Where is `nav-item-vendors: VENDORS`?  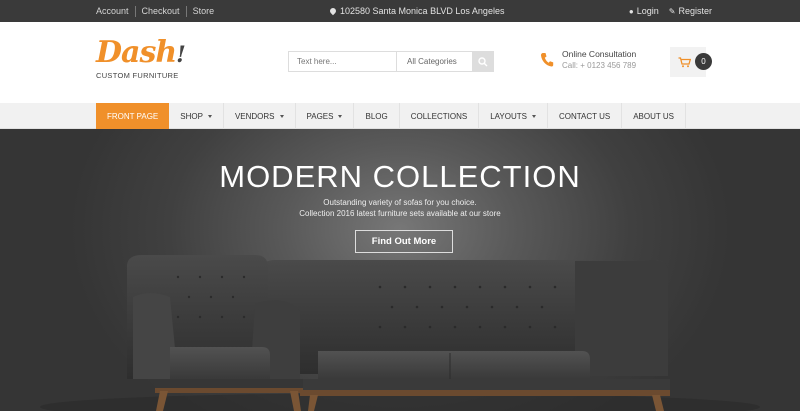
nav-item-vendors: VENDORS is located at coordinates (260, 116).